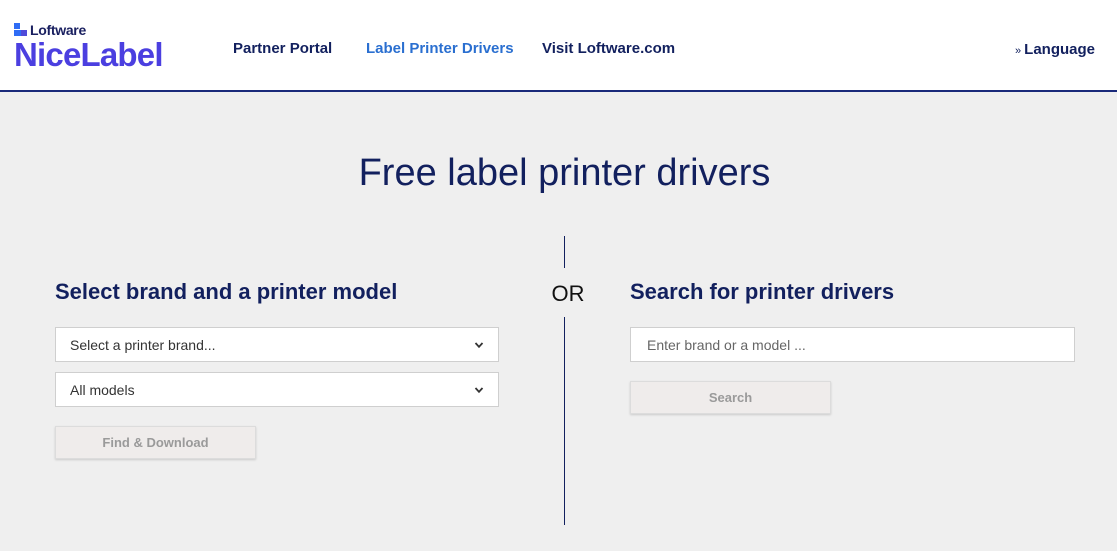  Describe the element at coordinates (440, 48) in the screenshot. I see `nav-label-printer-drivers: Label Printer Drivers` at that location.